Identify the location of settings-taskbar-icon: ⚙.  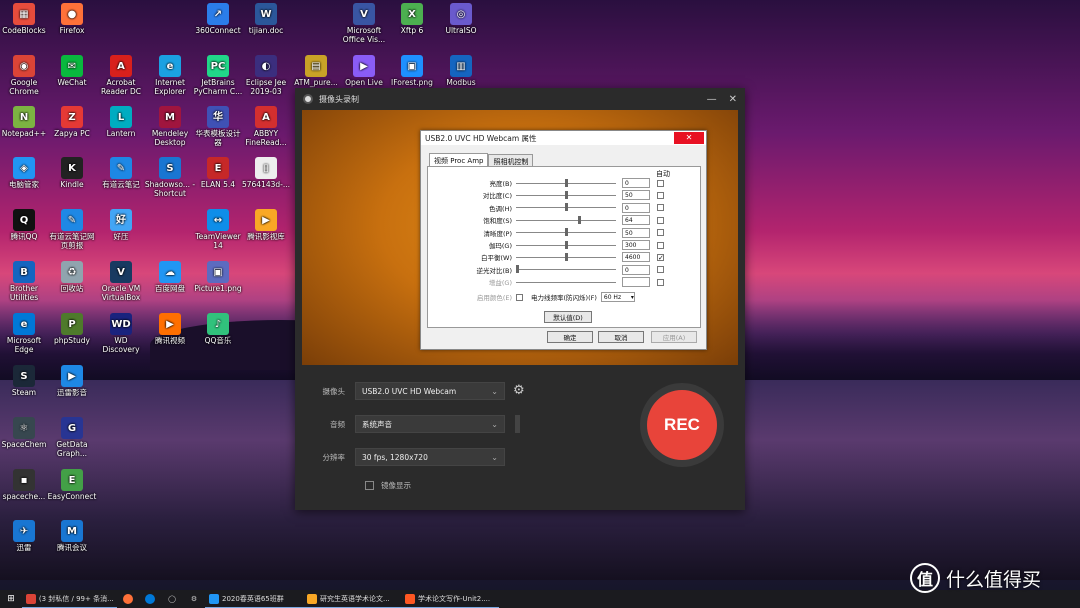
(194, 599).